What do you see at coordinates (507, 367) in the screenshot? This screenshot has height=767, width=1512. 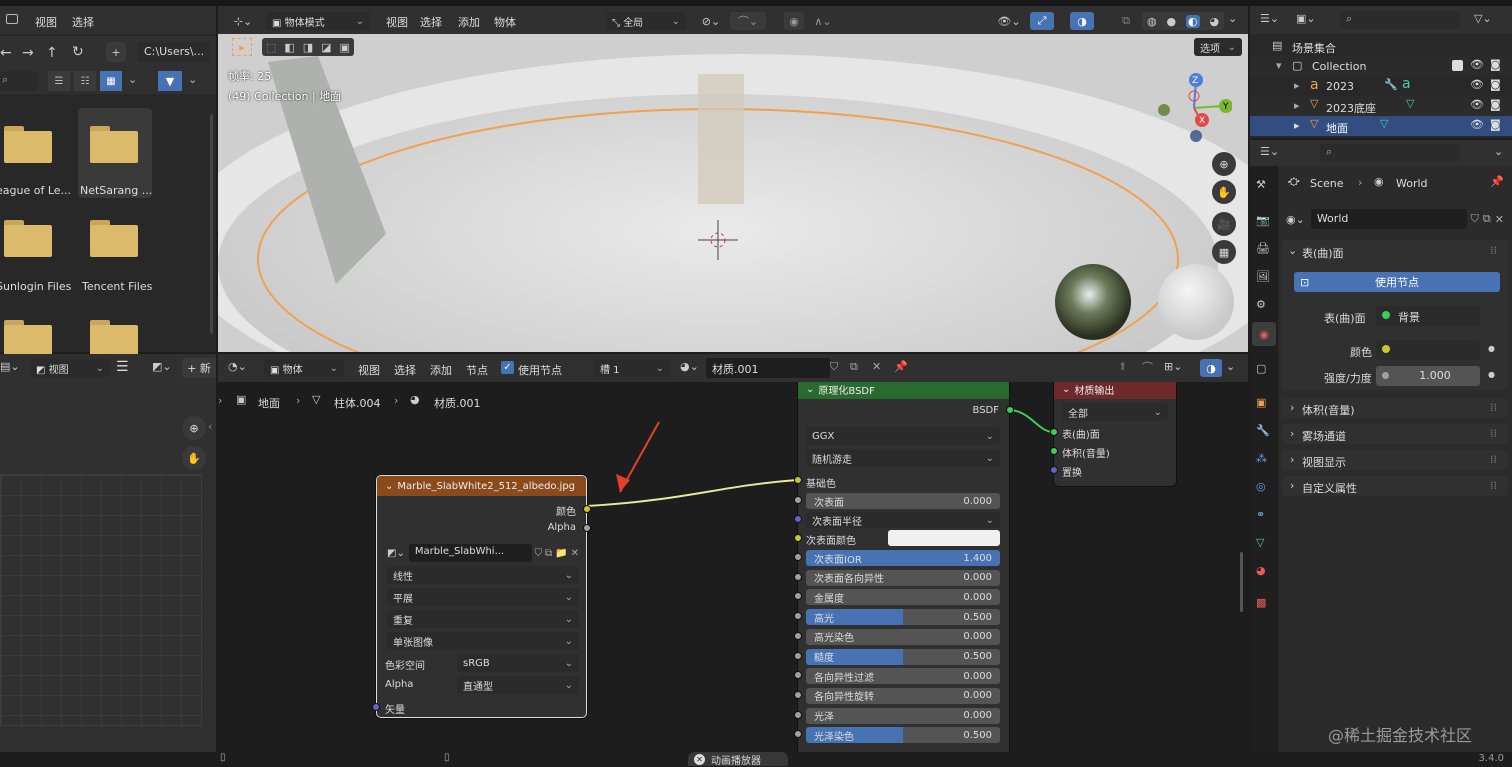 I see `use-nodes-checkbox: ✓` at bounding box center [507, 367].